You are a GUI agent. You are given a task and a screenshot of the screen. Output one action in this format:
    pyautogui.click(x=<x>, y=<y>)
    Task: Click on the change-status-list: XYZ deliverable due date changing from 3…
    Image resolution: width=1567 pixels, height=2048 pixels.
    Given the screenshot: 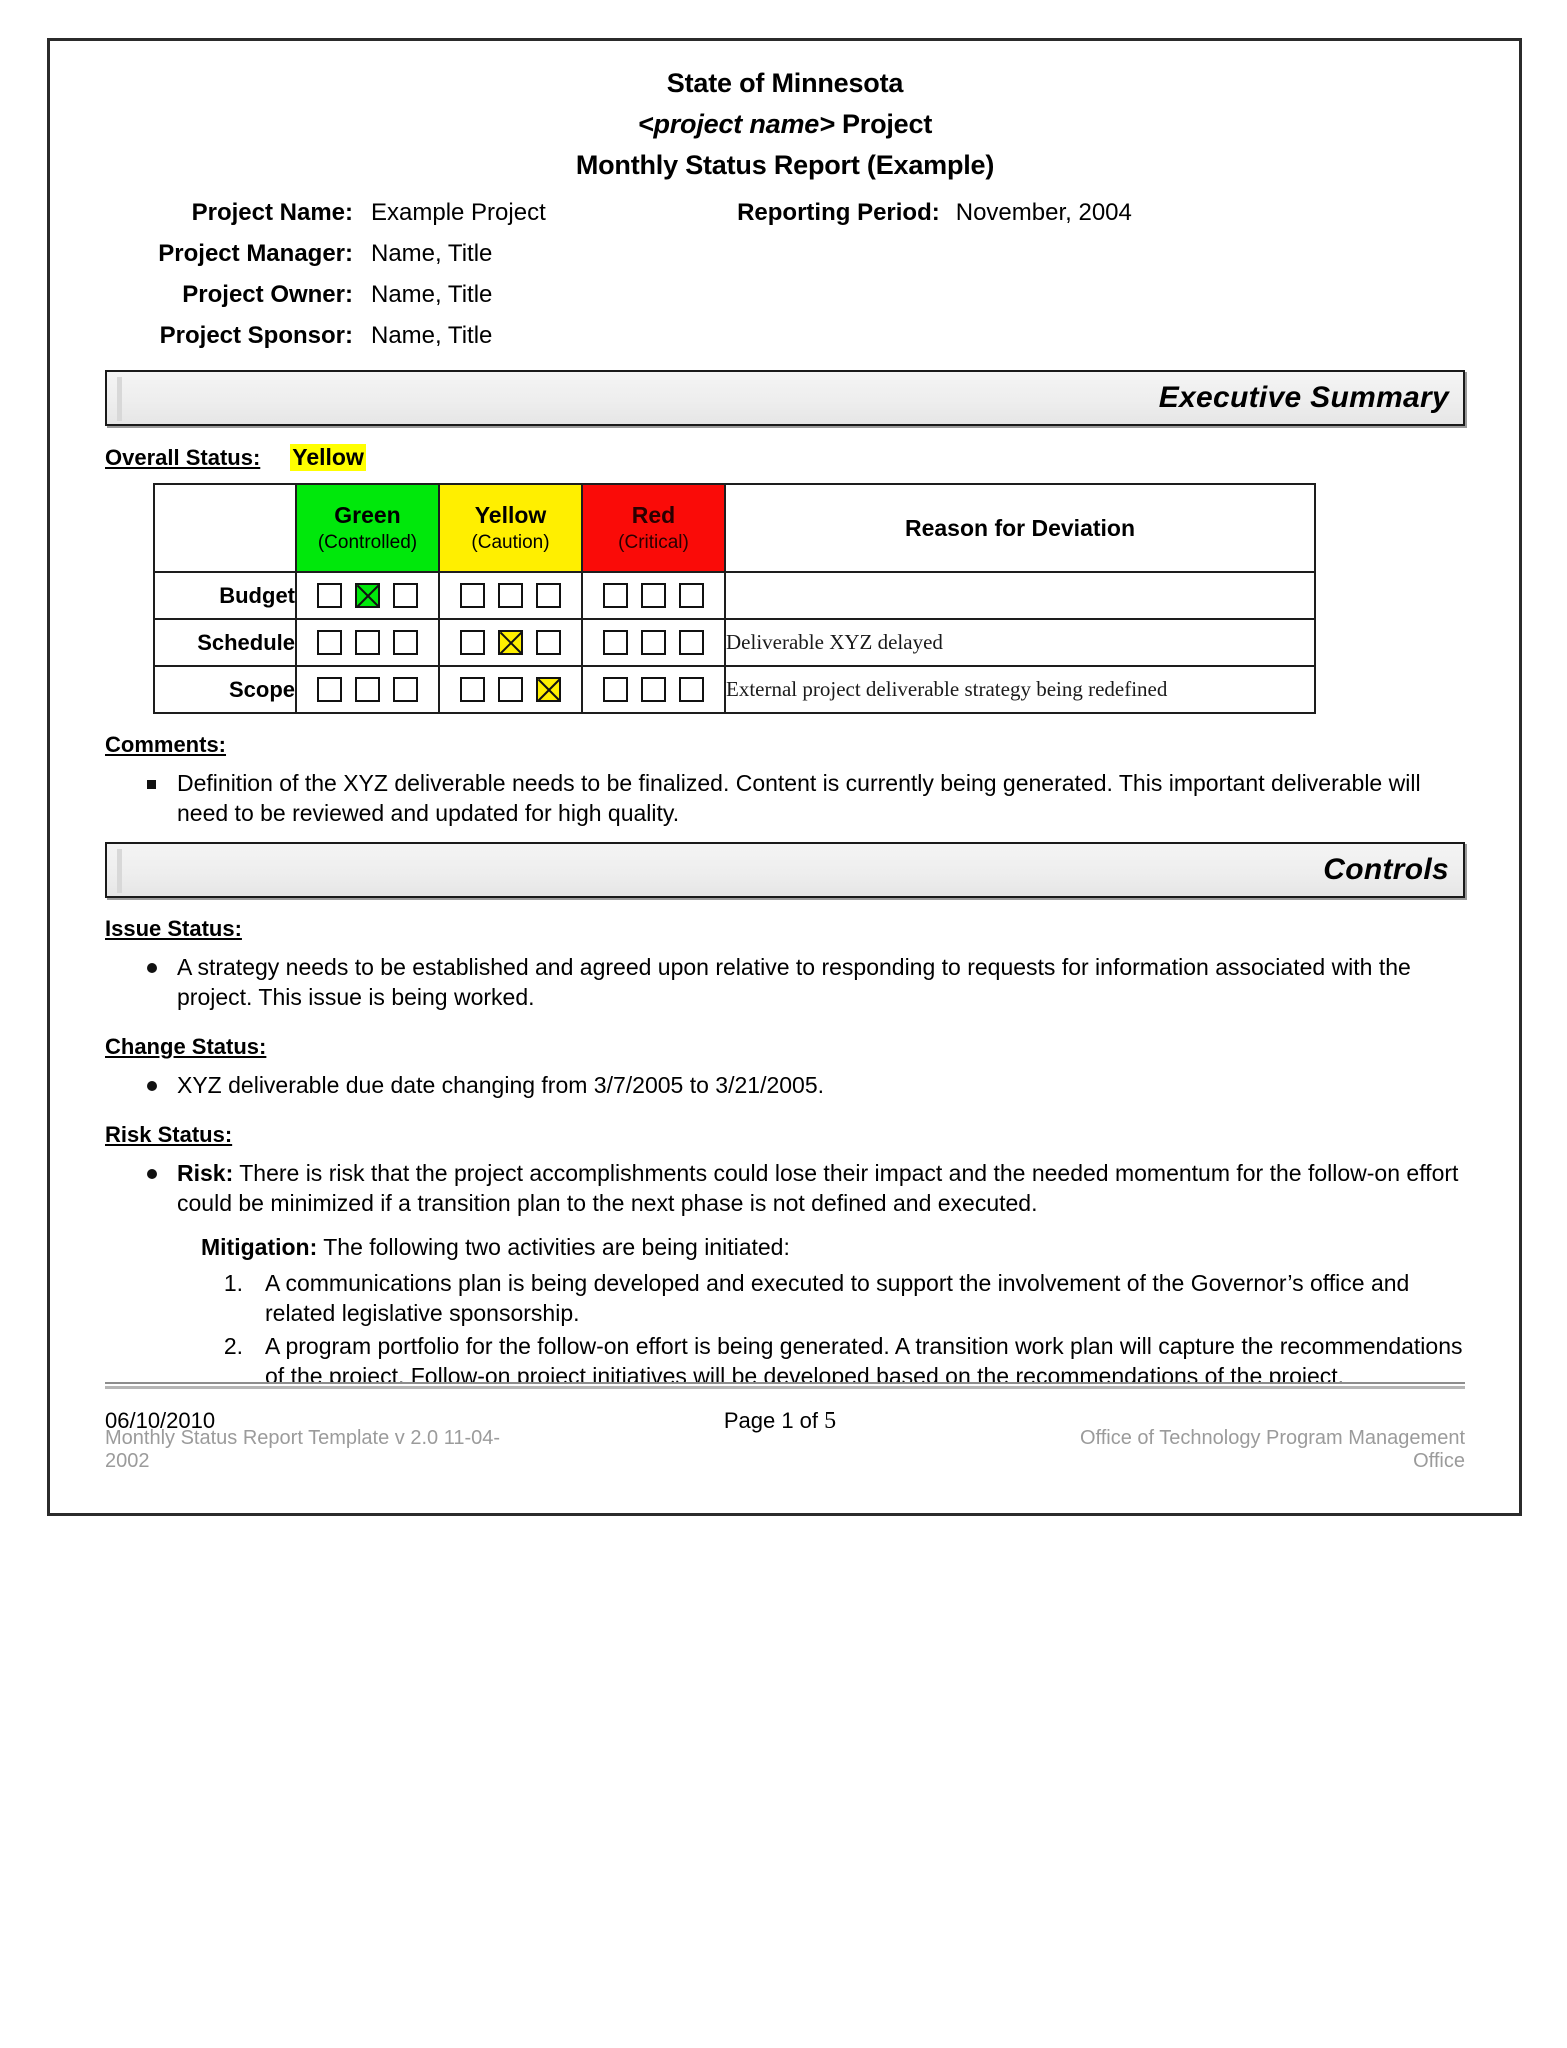 What is the action you would take?
    pyautogui.click(x=785, y=1085)
    